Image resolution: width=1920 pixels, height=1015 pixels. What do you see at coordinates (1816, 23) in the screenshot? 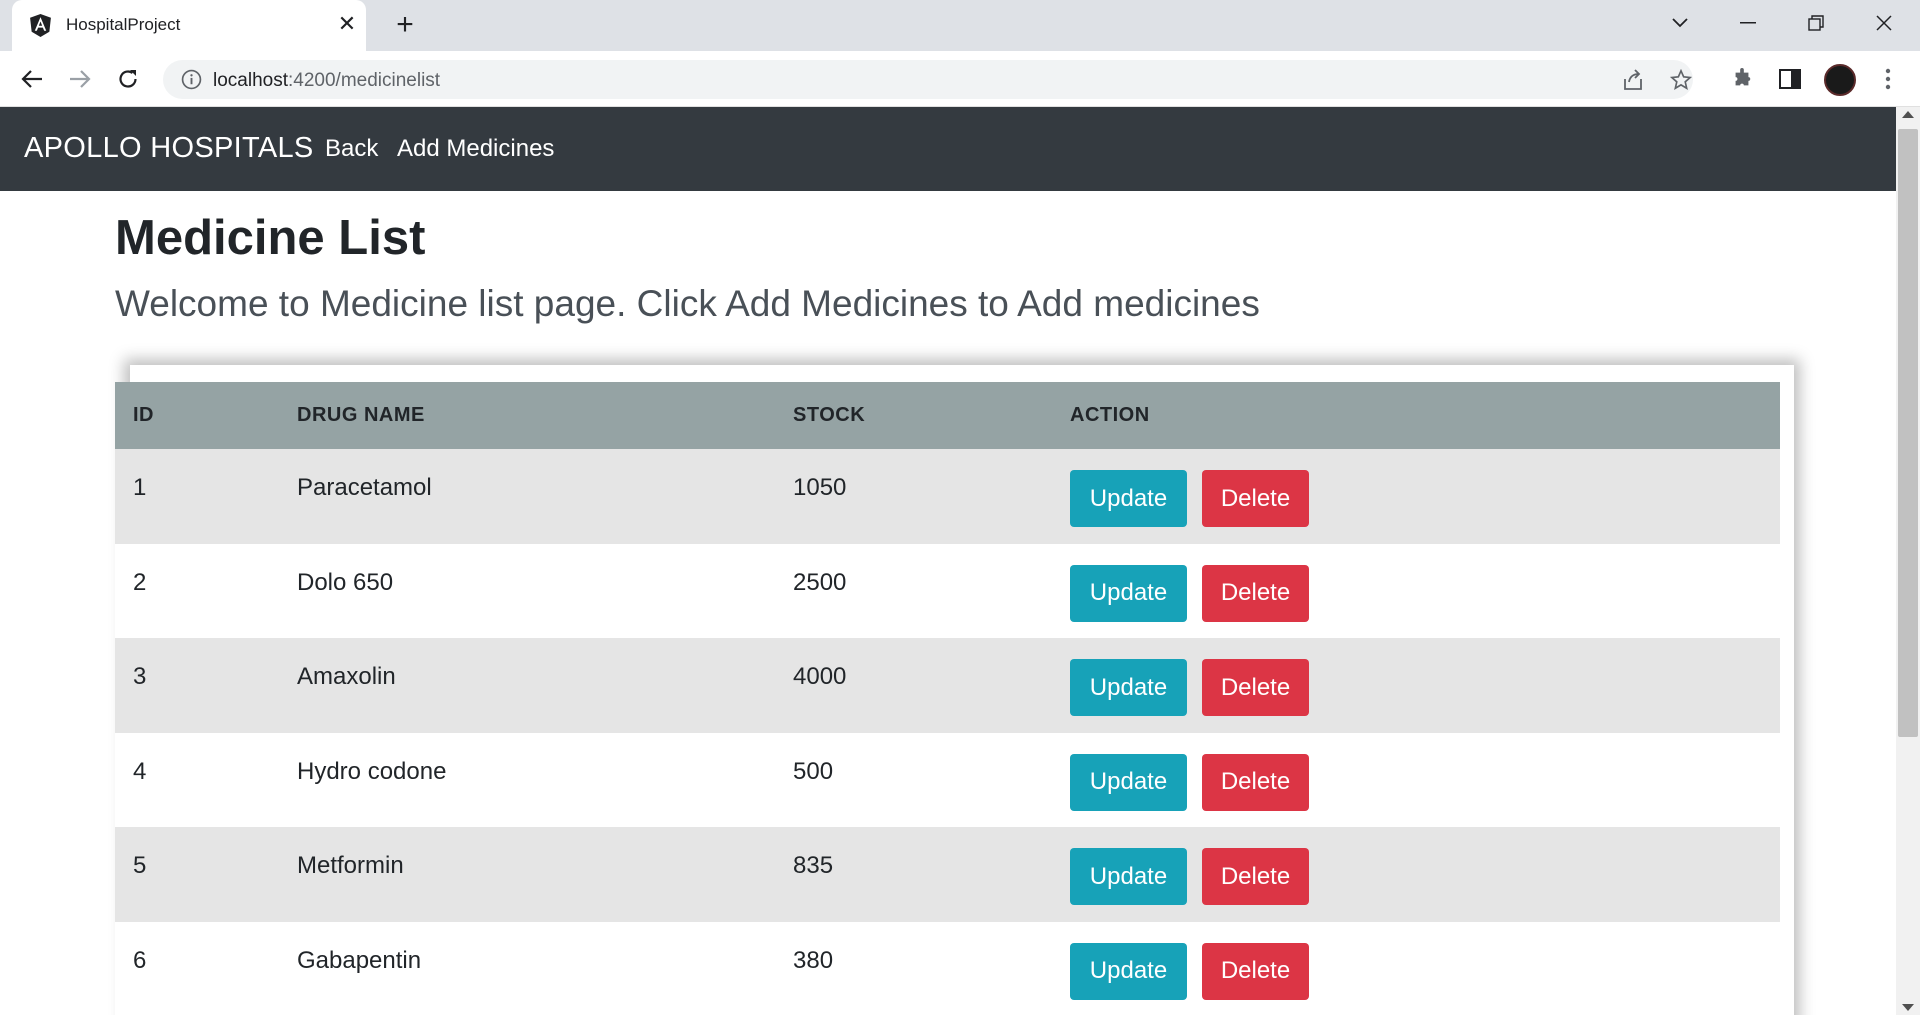
I see `restore-icon` at bounding box center [1816, 23].